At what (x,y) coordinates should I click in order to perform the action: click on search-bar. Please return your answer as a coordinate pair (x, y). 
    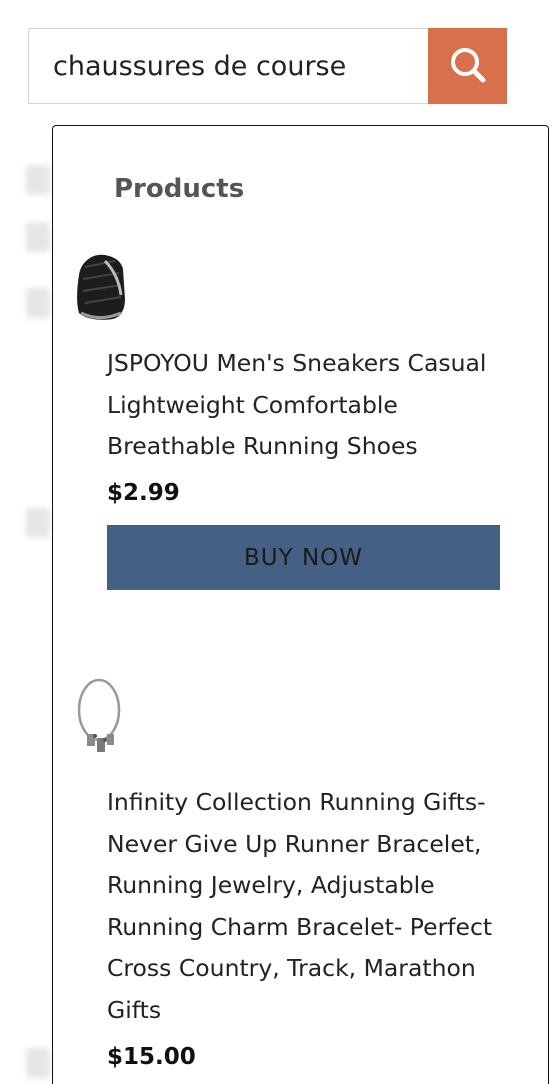
    Looking at the image, I should click on (267, 66).